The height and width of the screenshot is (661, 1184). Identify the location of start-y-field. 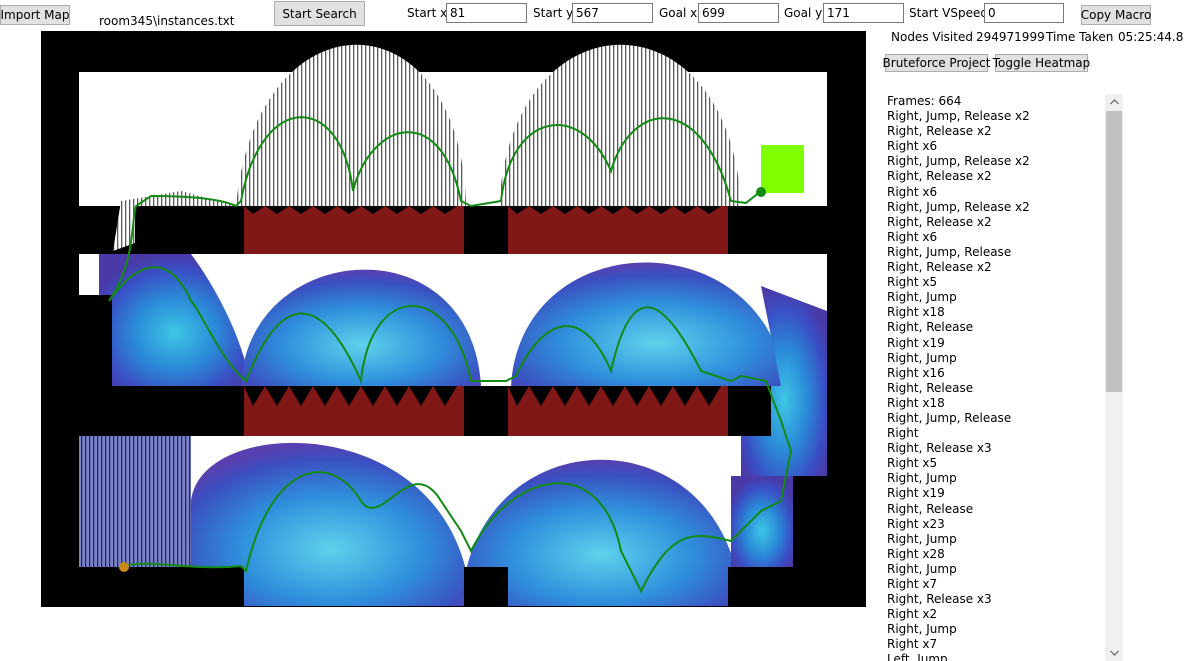
(612, 13).